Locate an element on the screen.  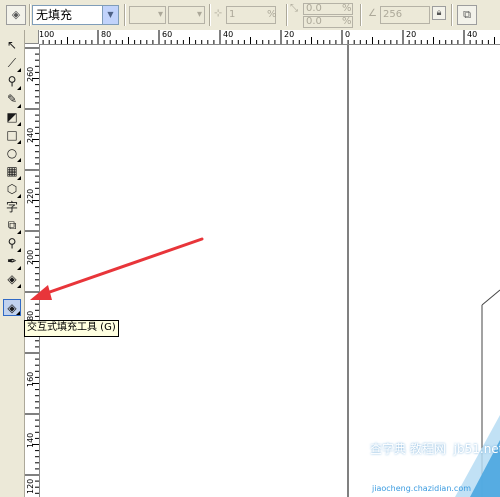
watermark-site: jb51.net is located at coordinates (476, 449).